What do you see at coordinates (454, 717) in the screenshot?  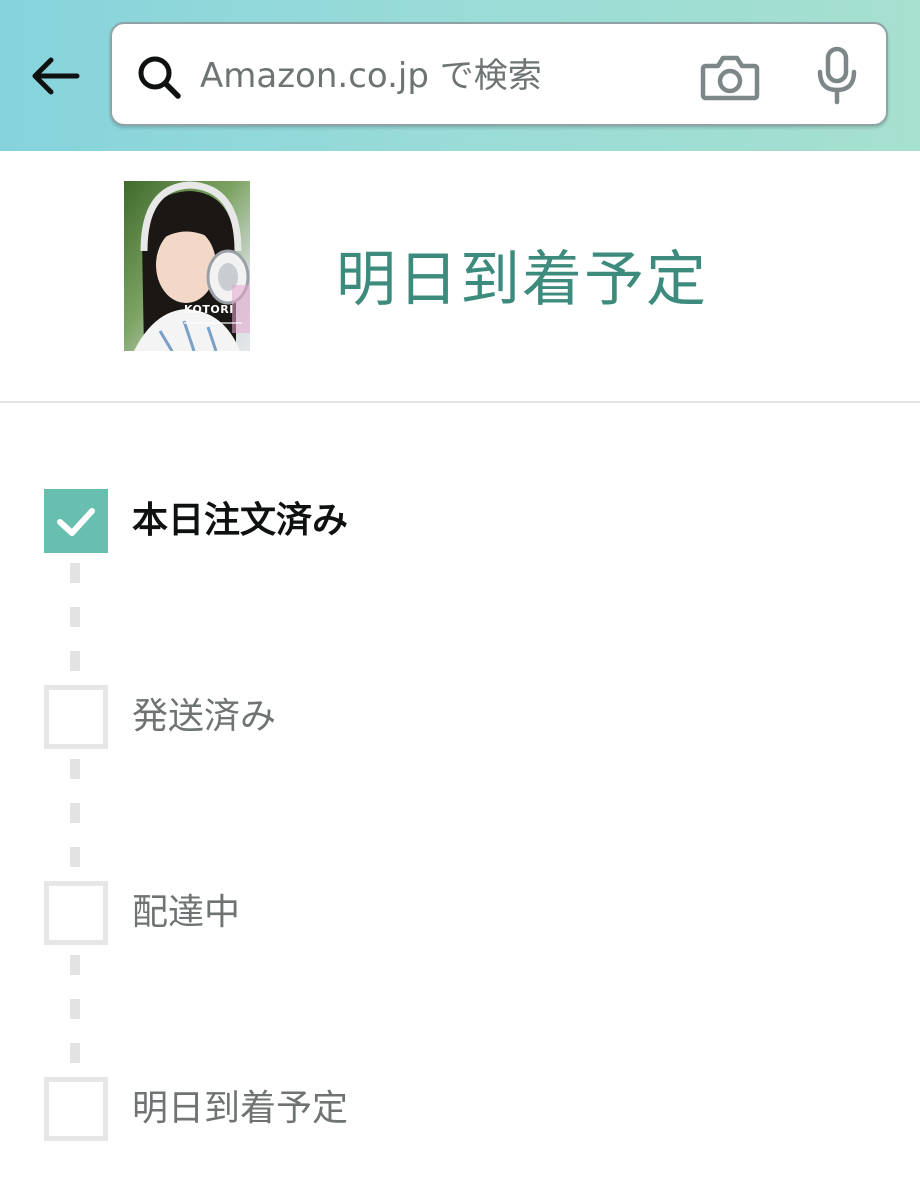 I see `tracker-step-shipped: 発送済み` at bounding box center [454, 717].